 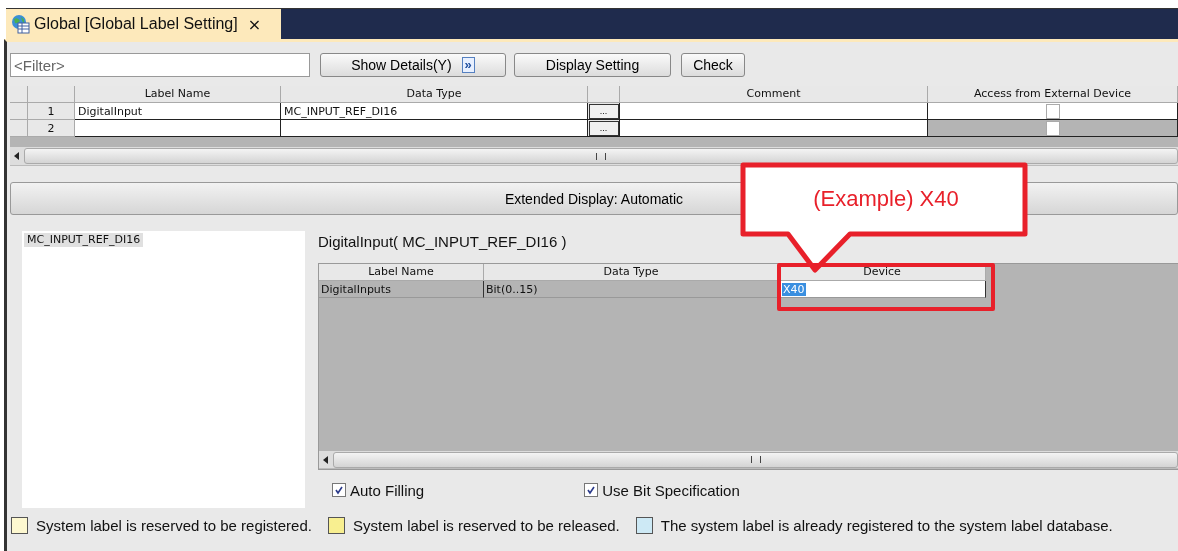 I want to click on table-cell: Bit(0..15), so click(x=631, y=289).